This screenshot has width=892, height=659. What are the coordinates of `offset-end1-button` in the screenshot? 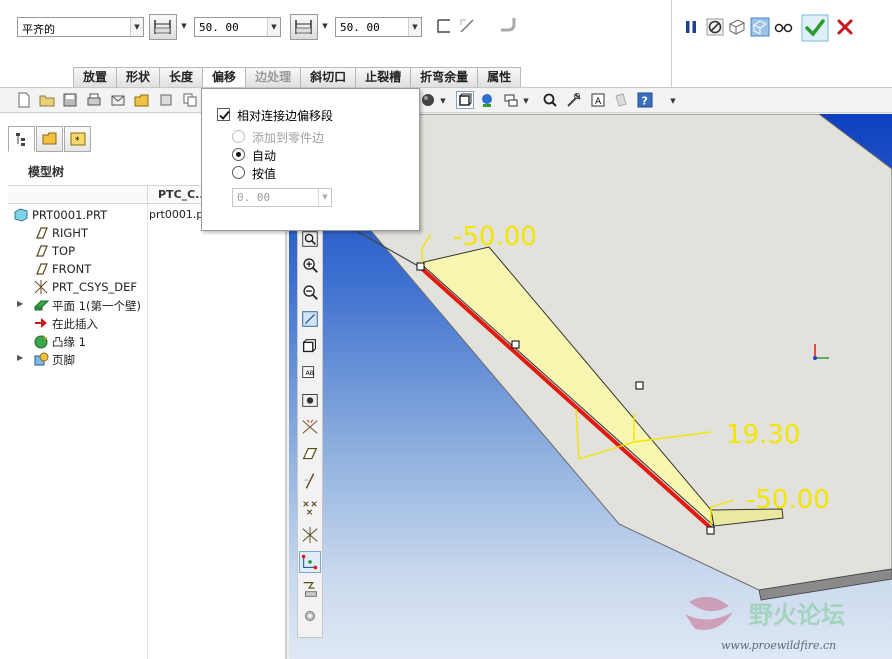 It's located at (163, 27).